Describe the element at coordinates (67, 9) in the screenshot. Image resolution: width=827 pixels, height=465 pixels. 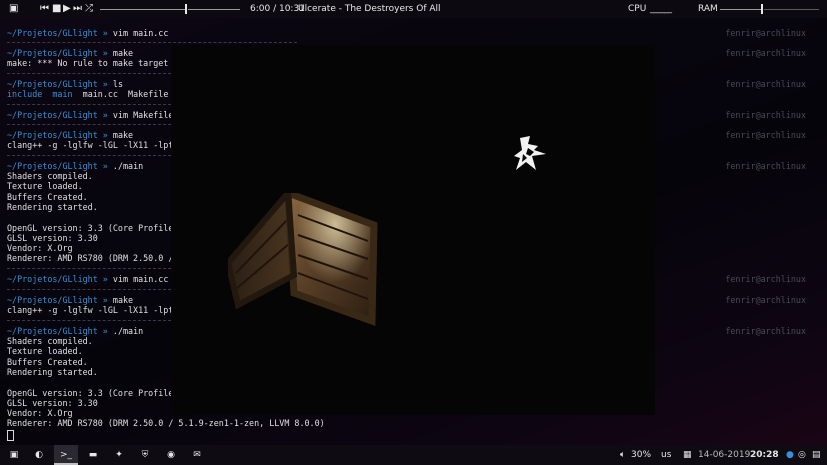
I see `play-pause-icon: ▶` at that location.